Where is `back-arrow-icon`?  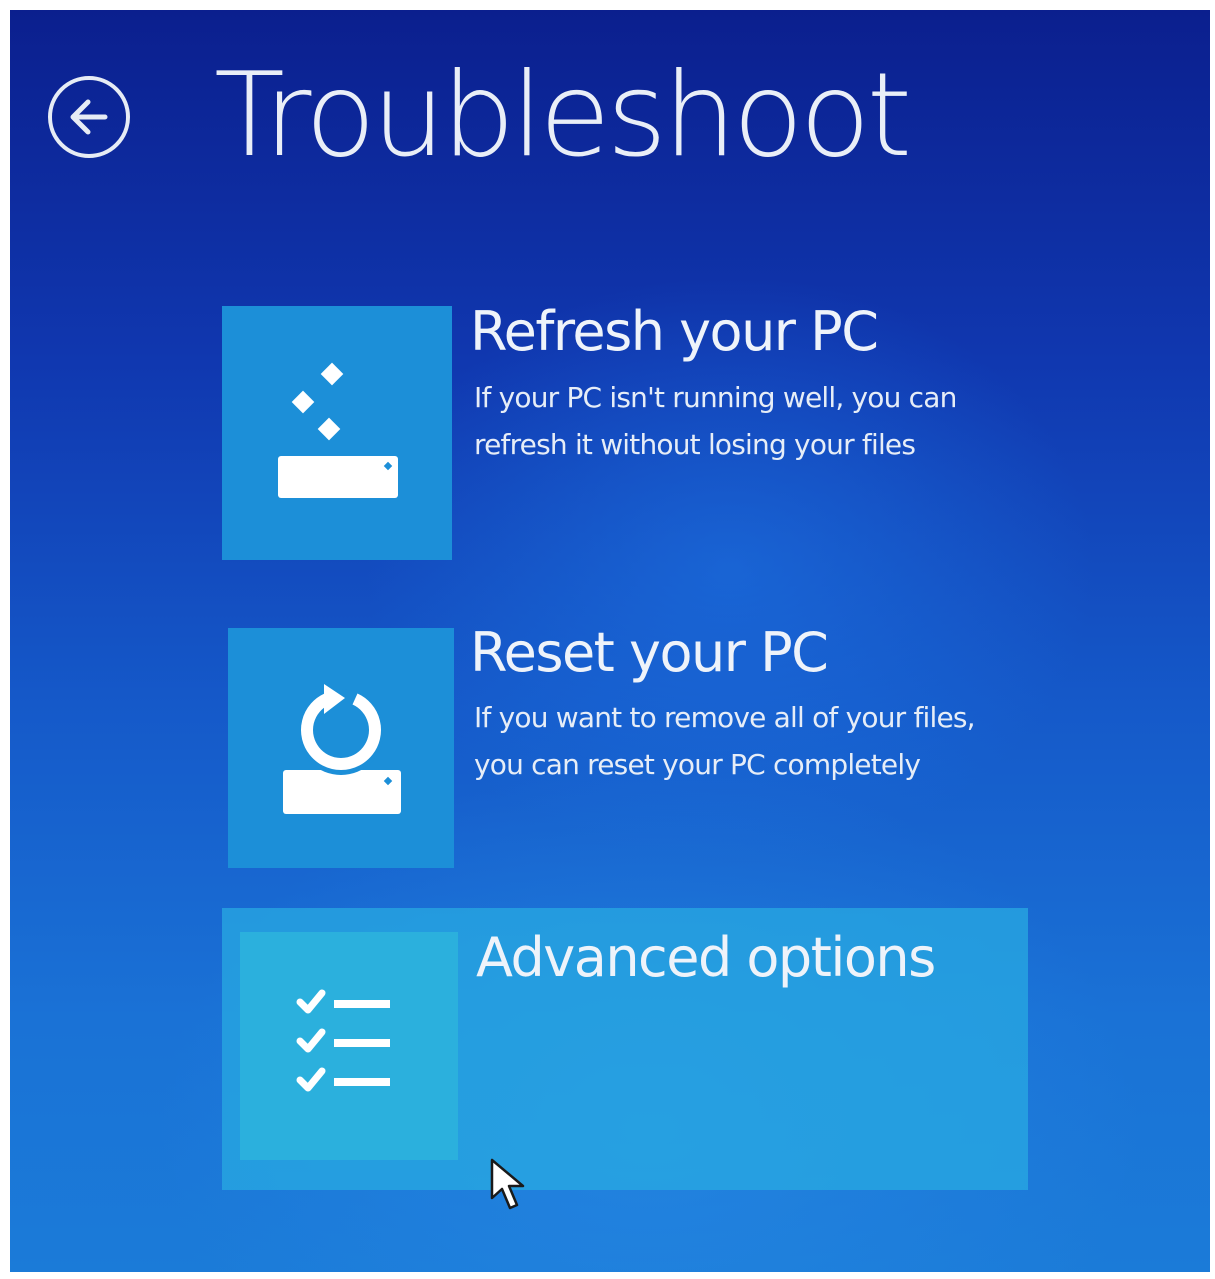
back-arrow-icon is located at coordinates (89, 117).